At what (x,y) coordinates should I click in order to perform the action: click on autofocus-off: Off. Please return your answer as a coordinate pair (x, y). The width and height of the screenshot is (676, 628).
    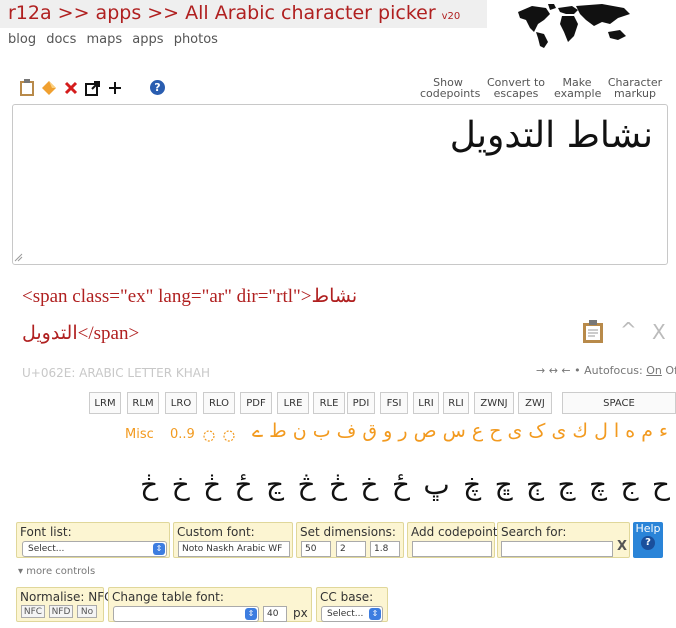
    Looking at the image, I should click on (670, 370).